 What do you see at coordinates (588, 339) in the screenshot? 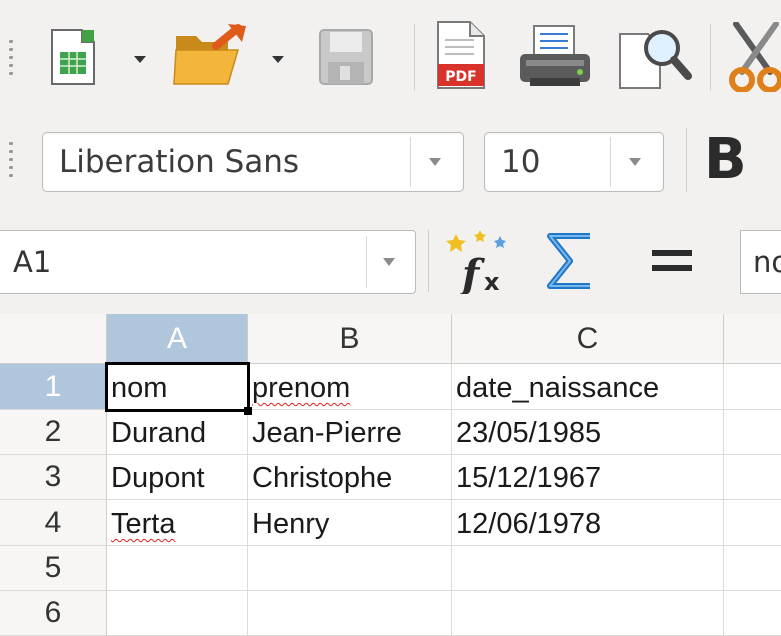
I see `column-header-c: C` at bounding box center [588, 339].